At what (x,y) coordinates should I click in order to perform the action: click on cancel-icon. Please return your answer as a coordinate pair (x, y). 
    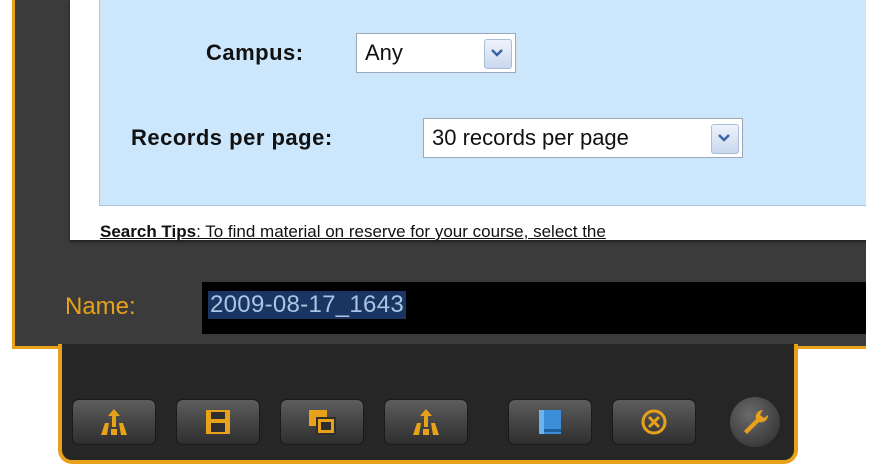
    Looking at the image, I should click on (654, 422).